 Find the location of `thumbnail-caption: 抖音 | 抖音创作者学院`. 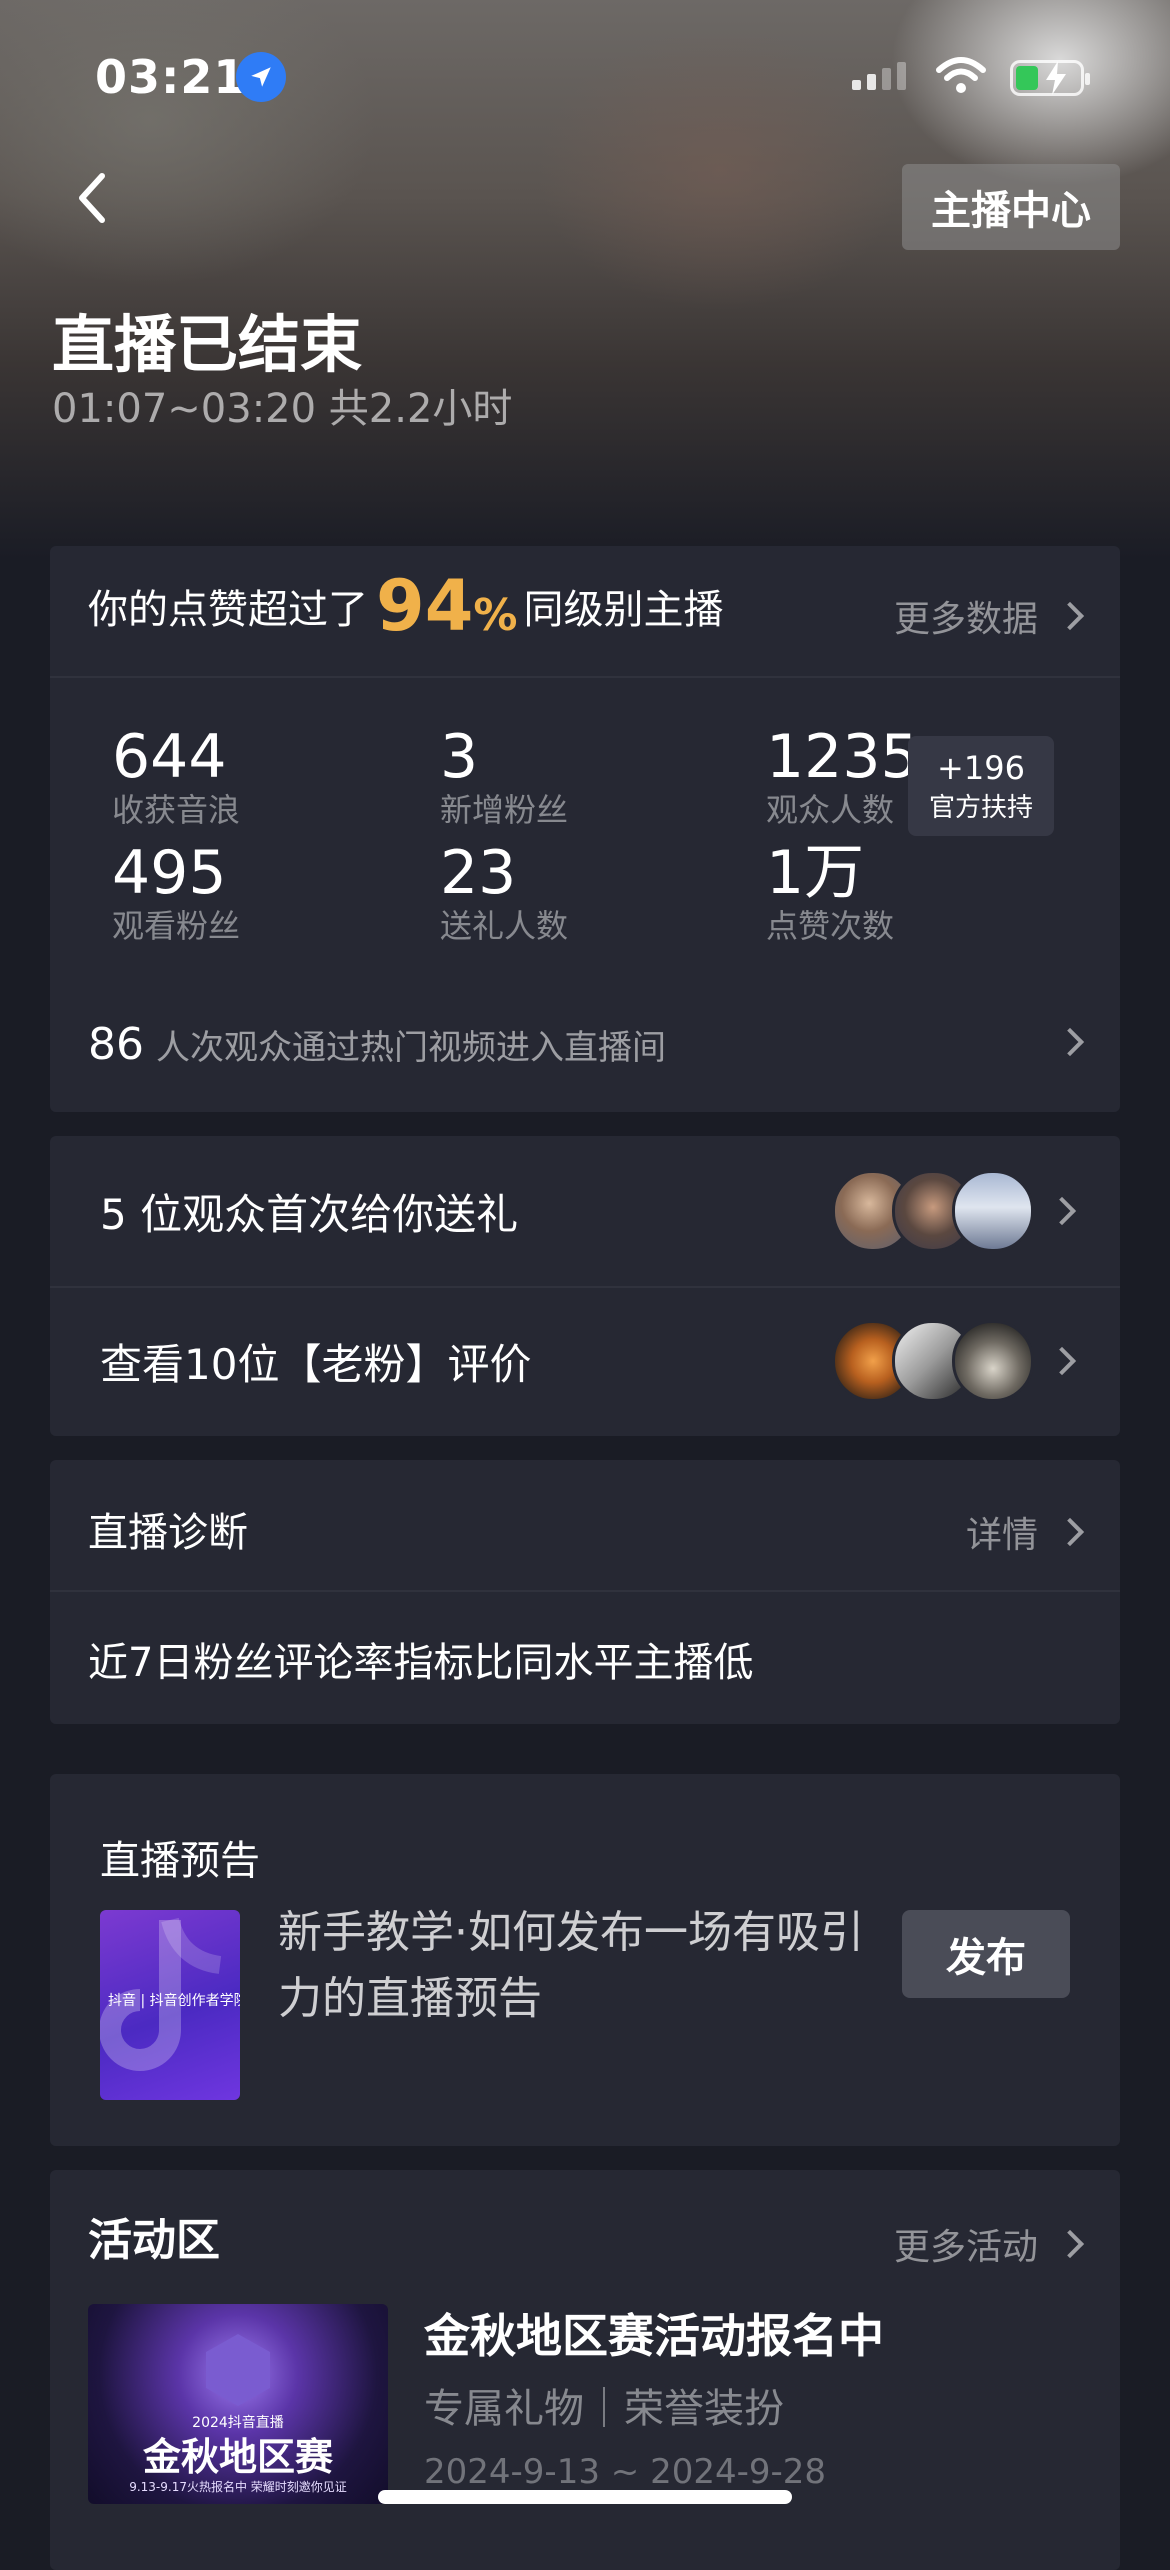

thumbnail-caption: 抖音 | 抖音创作者学院 is located at coordinates (174, 2001).